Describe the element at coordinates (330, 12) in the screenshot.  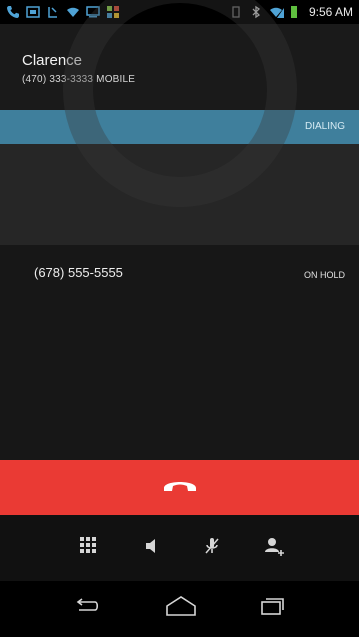
I see `status-time: 9:56 AM` at that location.